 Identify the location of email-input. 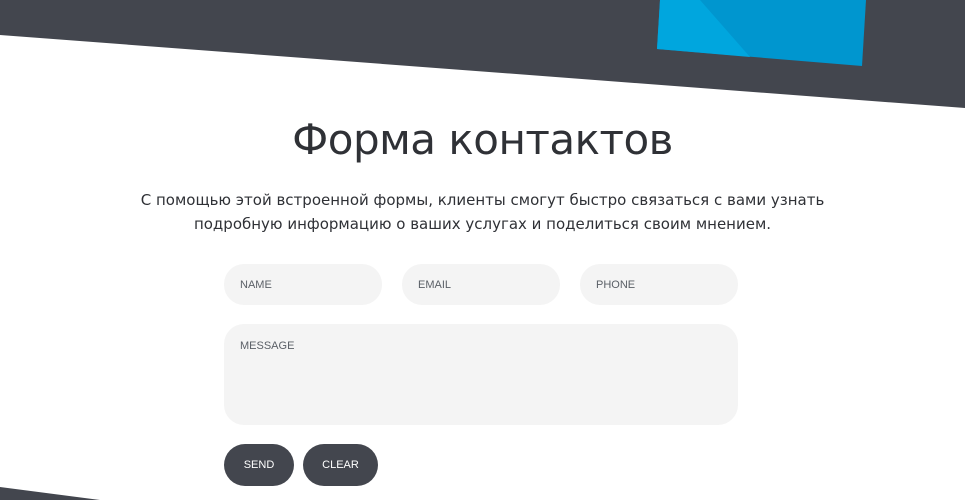
(481, 284).